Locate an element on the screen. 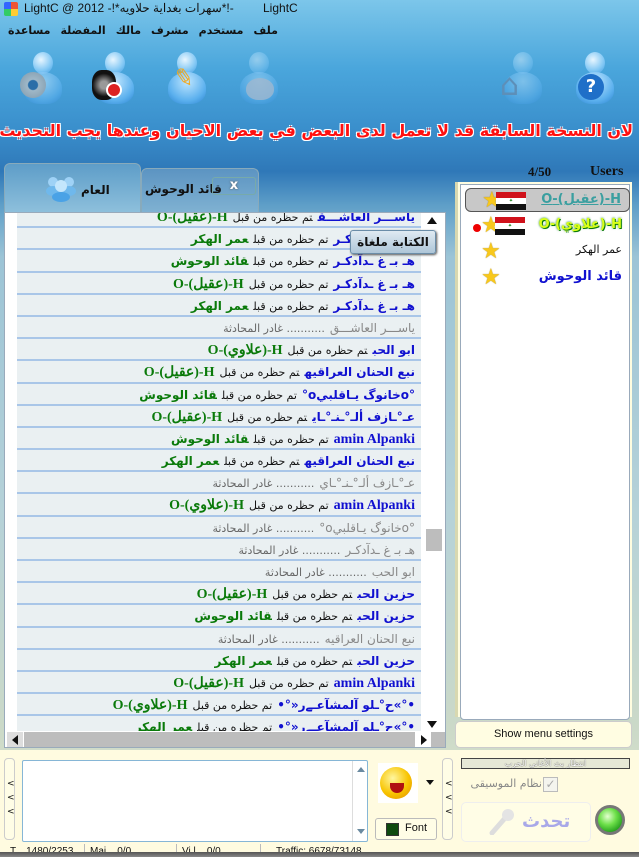 This screenshot has height=857, width=639. show-menu-settings-button: Show menu settings is located at coordinates (543, 734).